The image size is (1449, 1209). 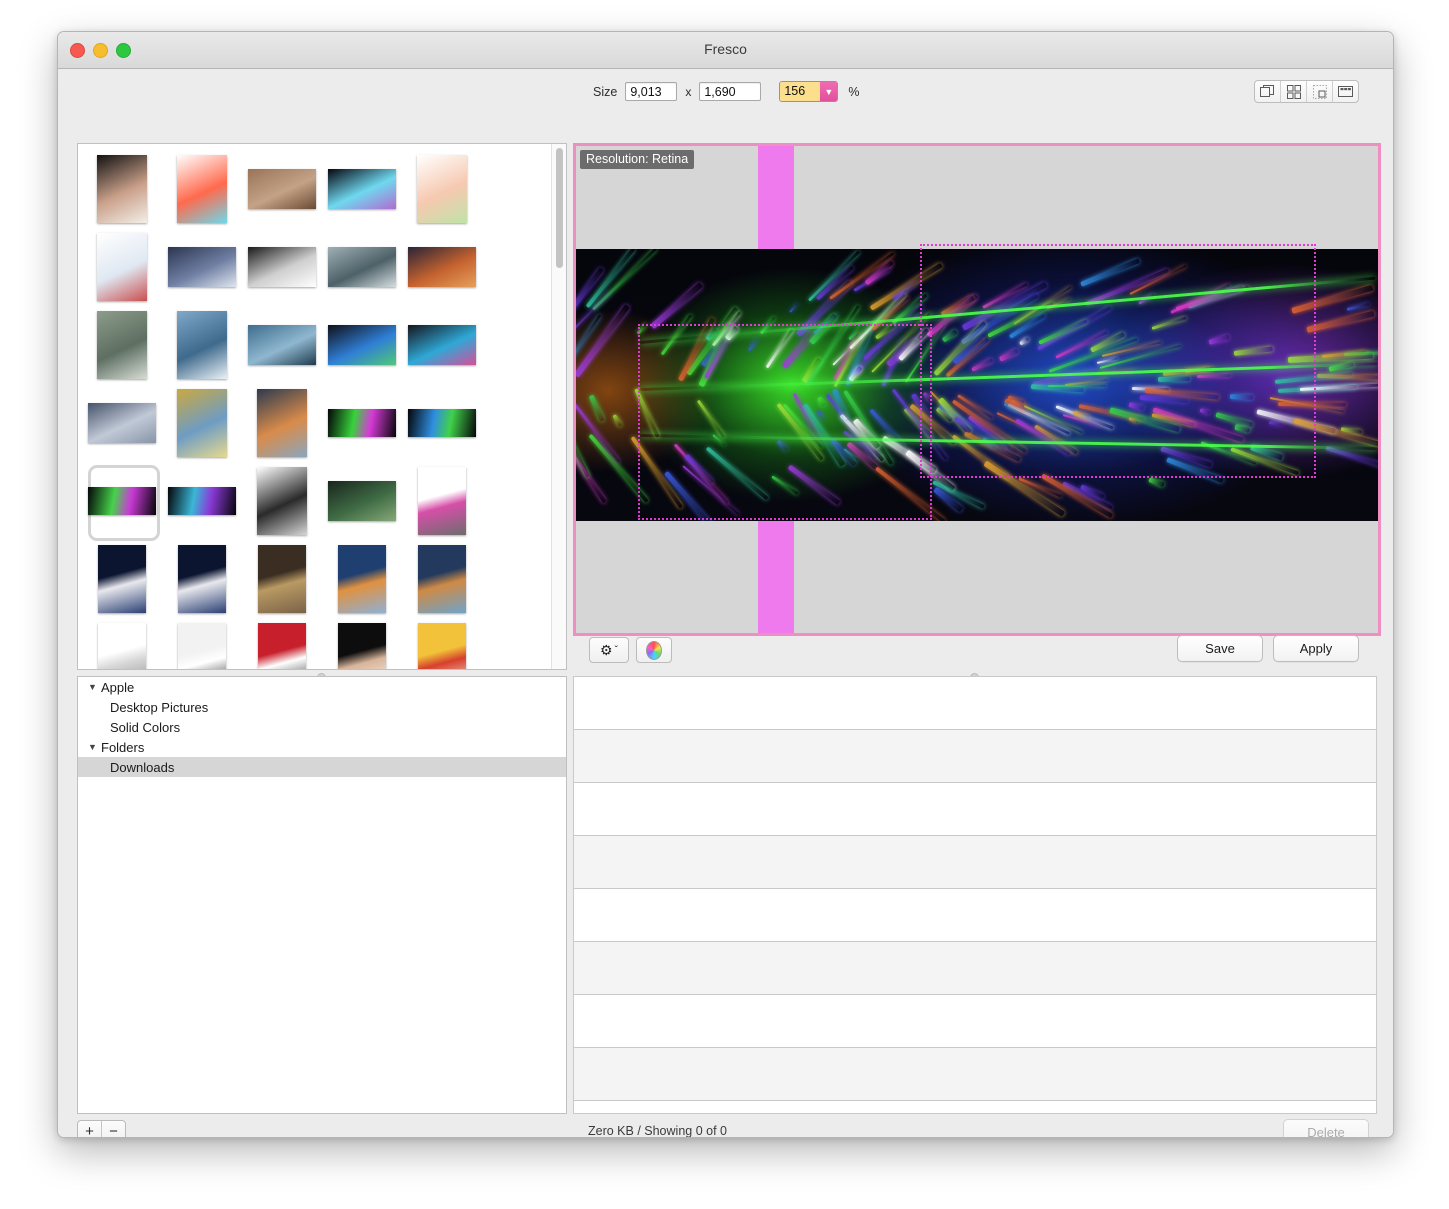 I want to click on filmstrip-view-icon, so click(x=1345, y=91).